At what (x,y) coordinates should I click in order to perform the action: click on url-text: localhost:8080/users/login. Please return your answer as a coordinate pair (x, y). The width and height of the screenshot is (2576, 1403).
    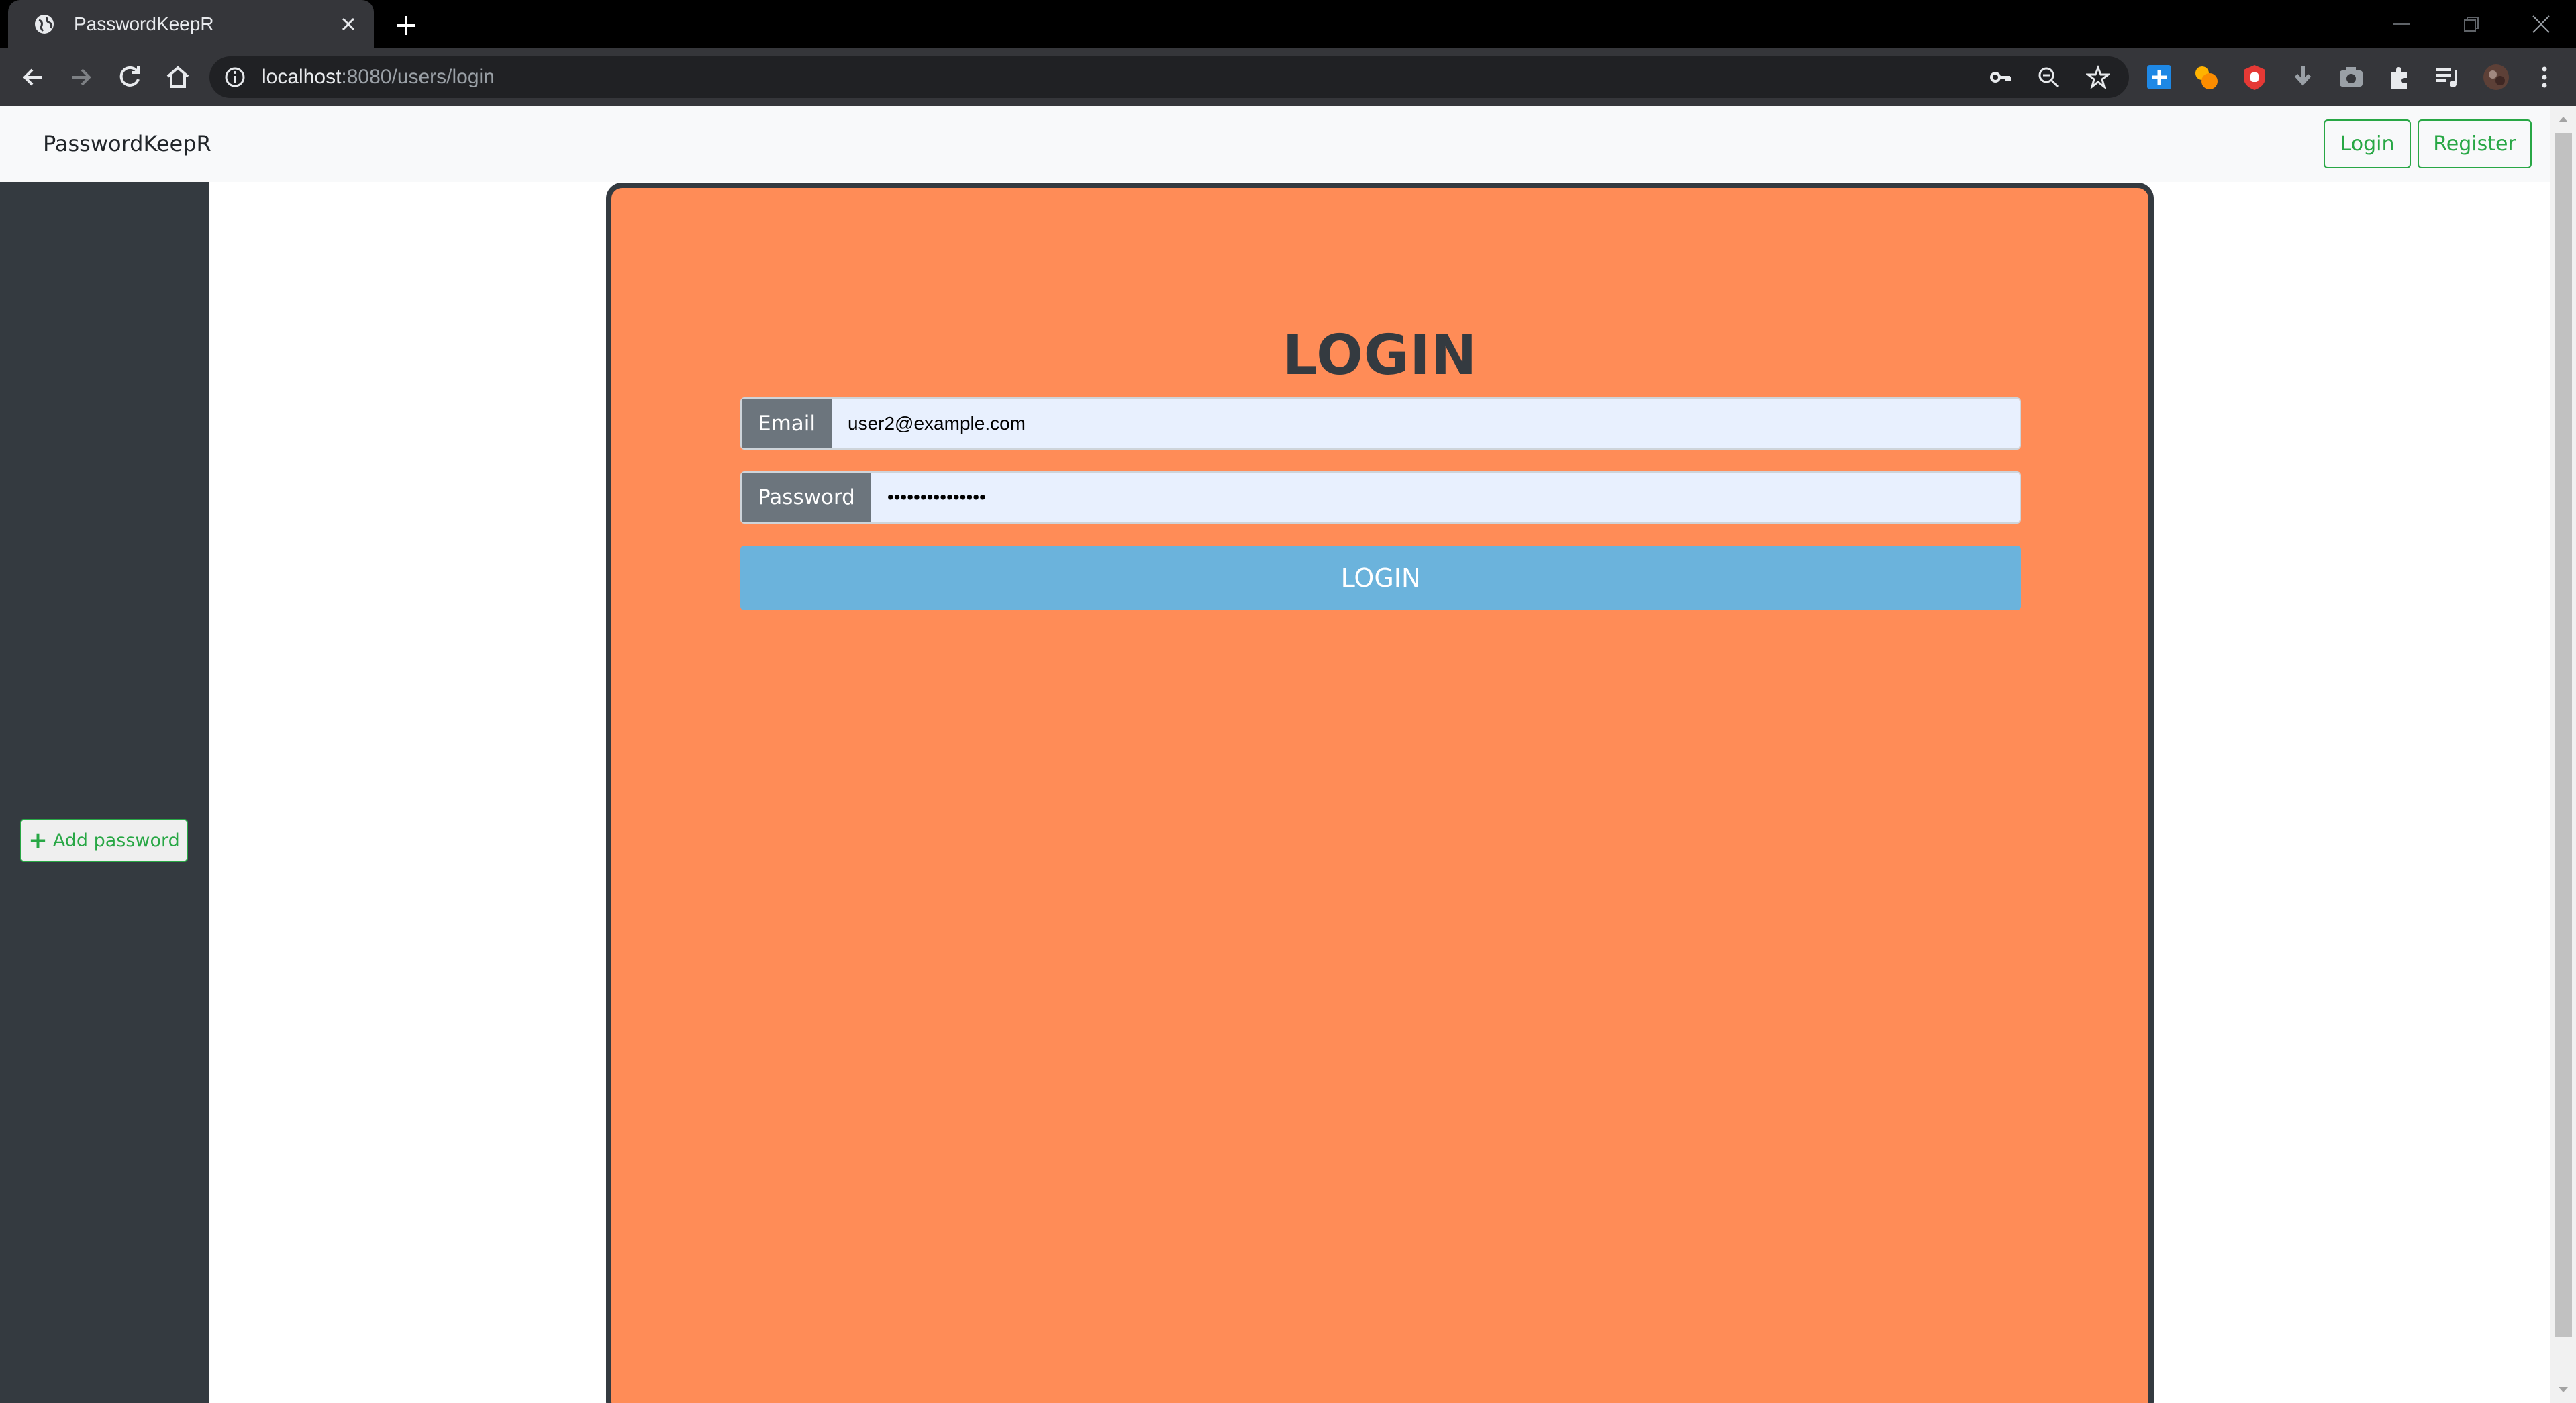
    Looking at the image, I should click on (378, 77).